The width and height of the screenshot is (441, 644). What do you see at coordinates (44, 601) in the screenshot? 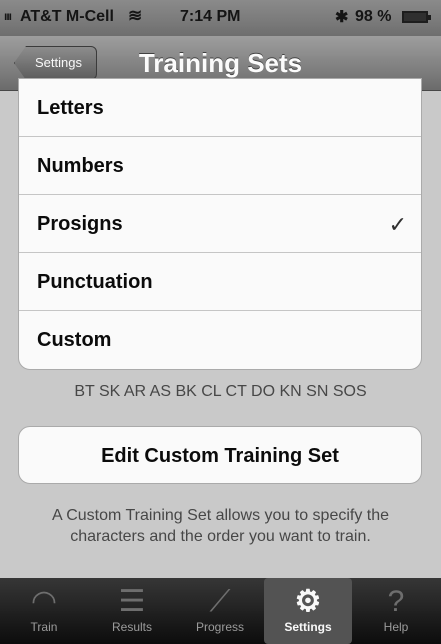
I see `headphones-icon: ◠` at bounding box center [44, 601].